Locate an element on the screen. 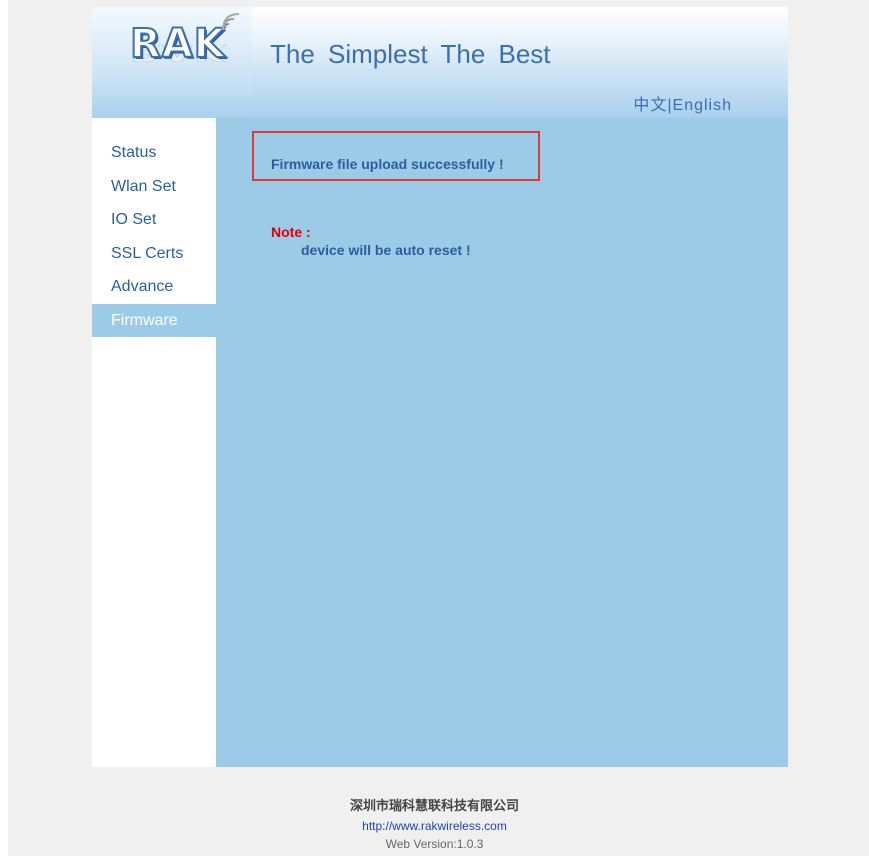  lang-english-link: English is located at coordinates (702, 105).